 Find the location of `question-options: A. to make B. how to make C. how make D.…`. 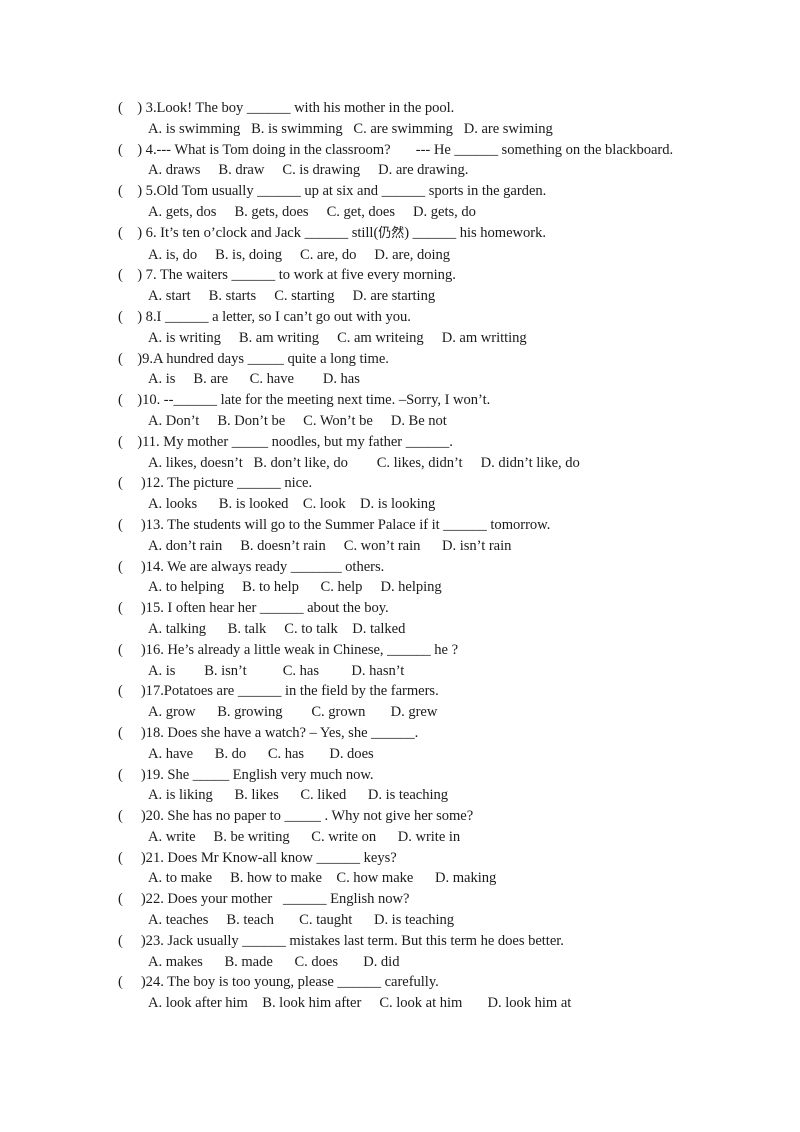

question-options: A. to make B. how to make C. how make D.… is located at coordinates (322, 878).